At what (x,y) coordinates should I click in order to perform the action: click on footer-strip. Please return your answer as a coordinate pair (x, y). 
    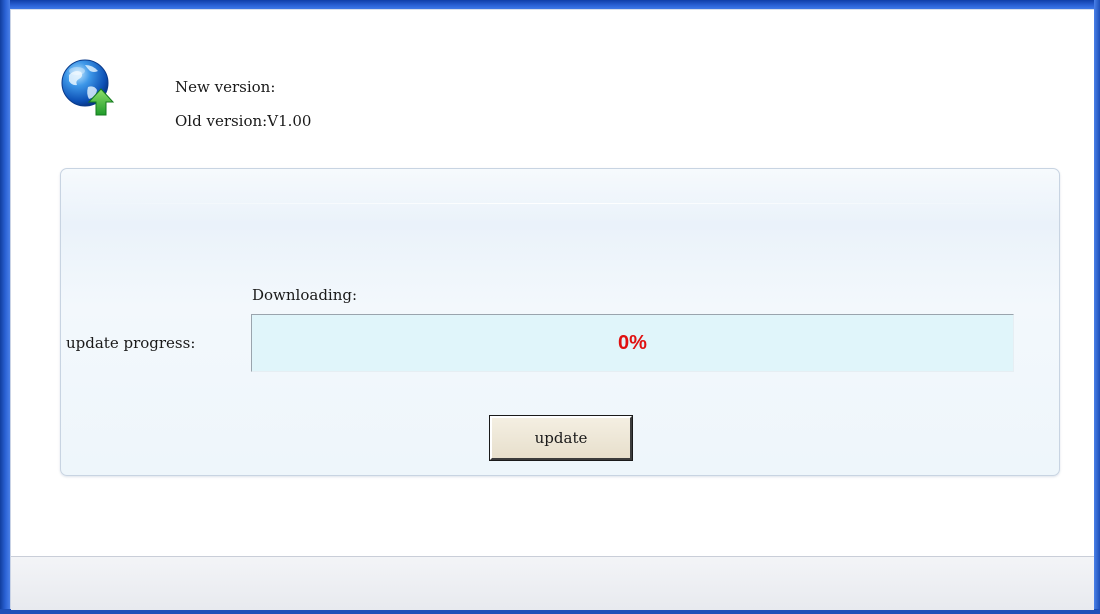
    Looking at the image, I should click on (552, 583).